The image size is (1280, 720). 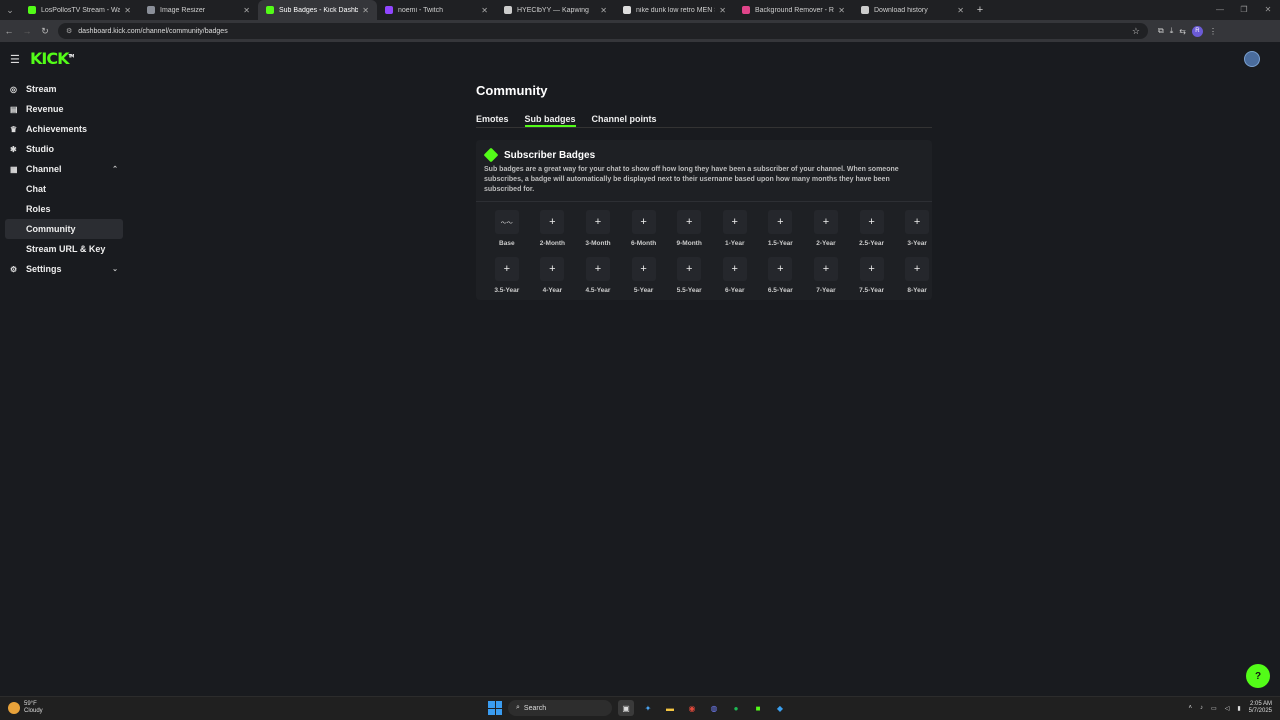 I want to click on tray-chevron-icon: ˄, so click(x=1191, y=708).